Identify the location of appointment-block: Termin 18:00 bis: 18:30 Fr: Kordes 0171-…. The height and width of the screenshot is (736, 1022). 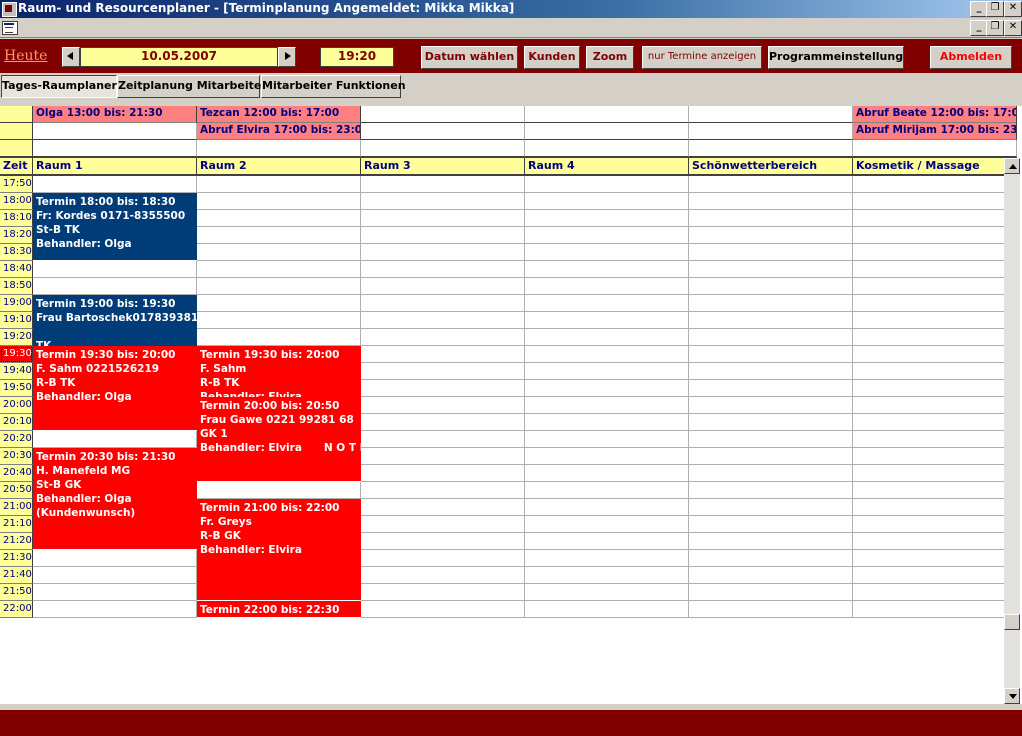
(115, 227).